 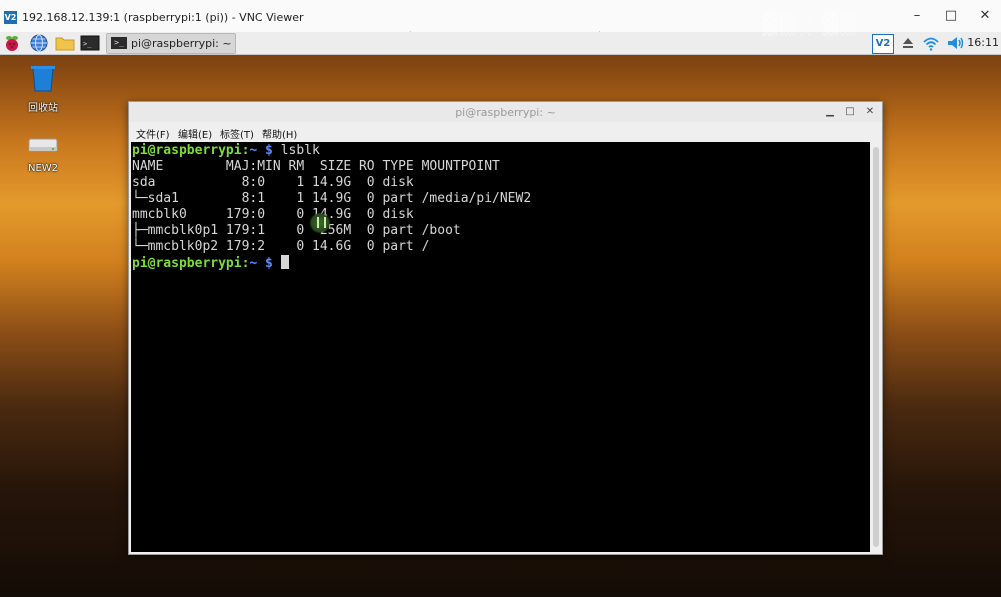 I want to click on scrollbar-thumb, so click(x=876, y=347).